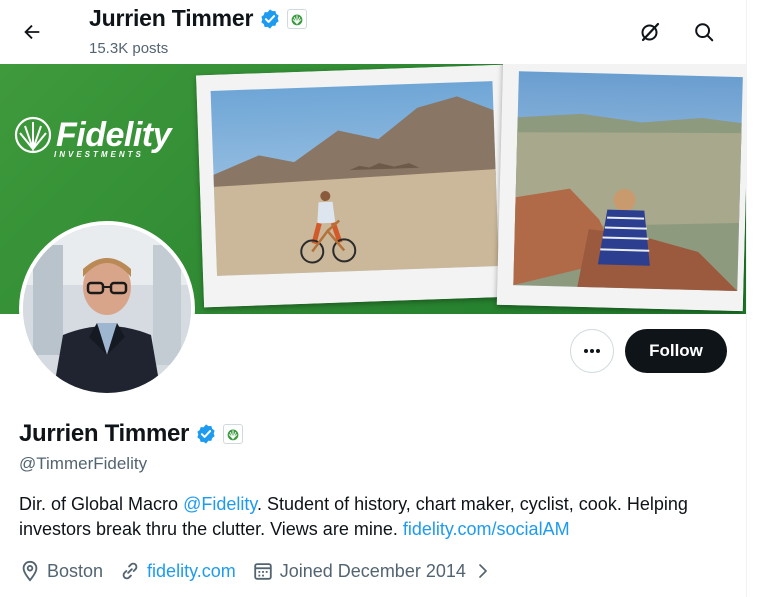 This screenshot has width=757, height=597. What do you see at coordinates (751, 298) in the screenshot?
I see `right-gutter` at bounding box center [751, 298].